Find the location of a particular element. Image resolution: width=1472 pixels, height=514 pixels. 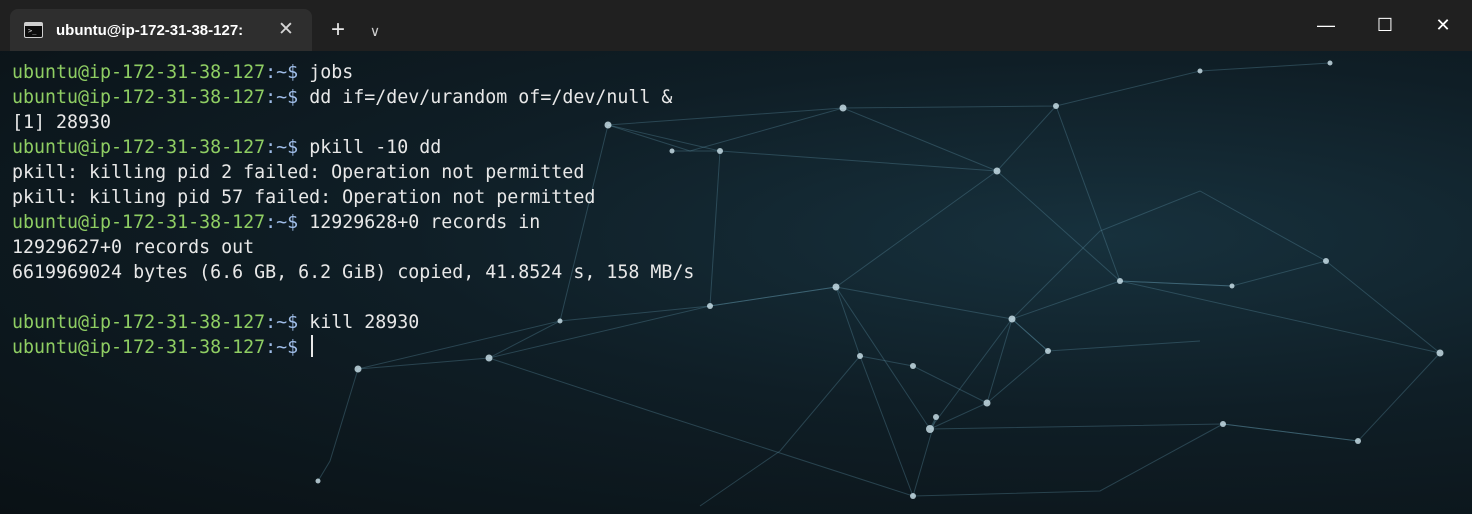

prompt-line: ubuntu@ip-172-31-38-127:~$ is located at coordinates (562, 347).